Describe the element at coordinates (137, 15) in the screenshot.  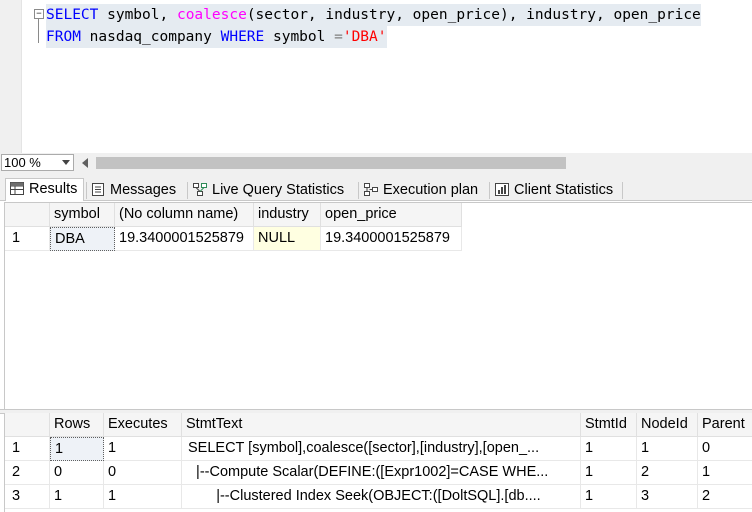
I see `query-text: symbol,` at that location.